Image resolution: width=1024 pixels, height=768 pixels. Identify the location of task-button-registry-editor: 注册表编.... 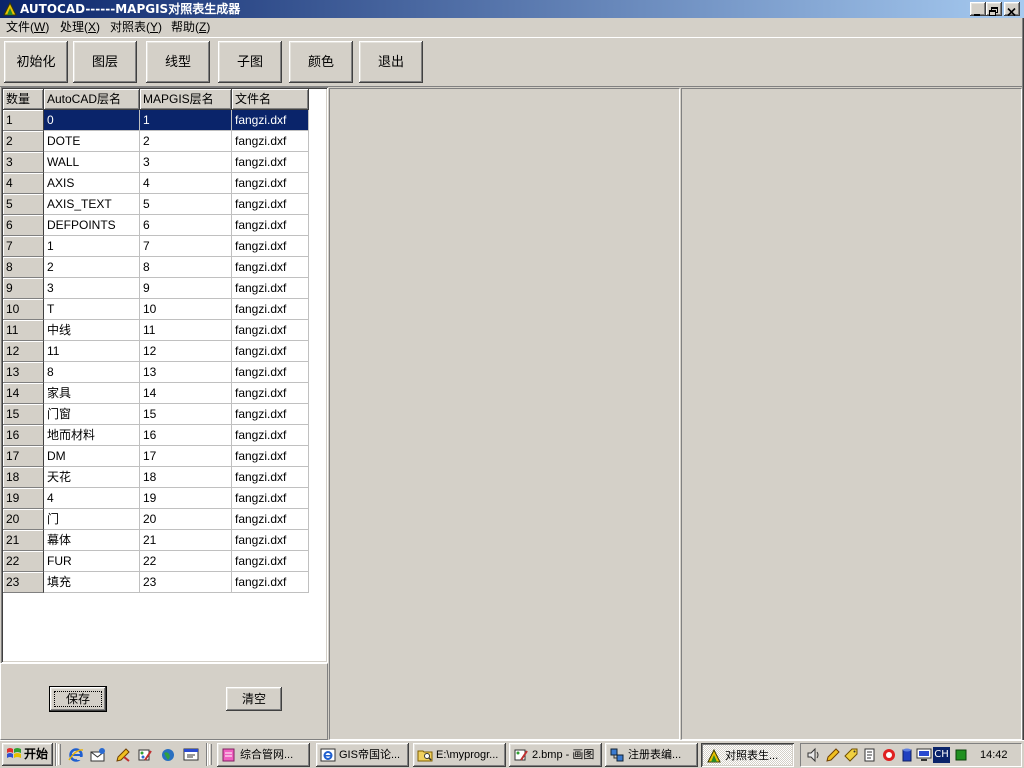
(651, 755).